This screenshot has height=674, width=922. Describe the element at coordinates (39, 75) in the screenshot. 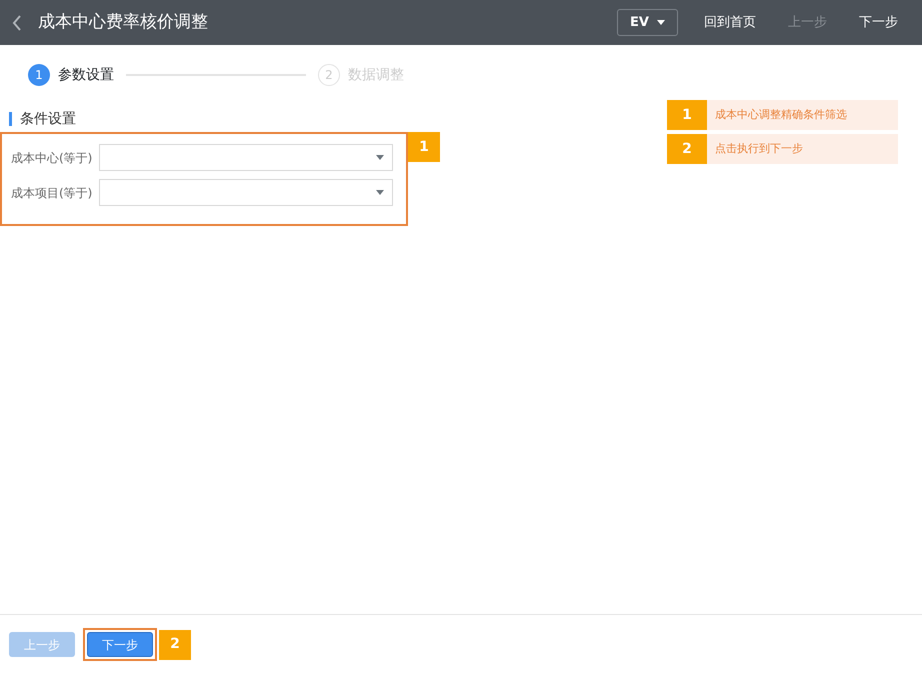

I see `step-number: 1` at that location.